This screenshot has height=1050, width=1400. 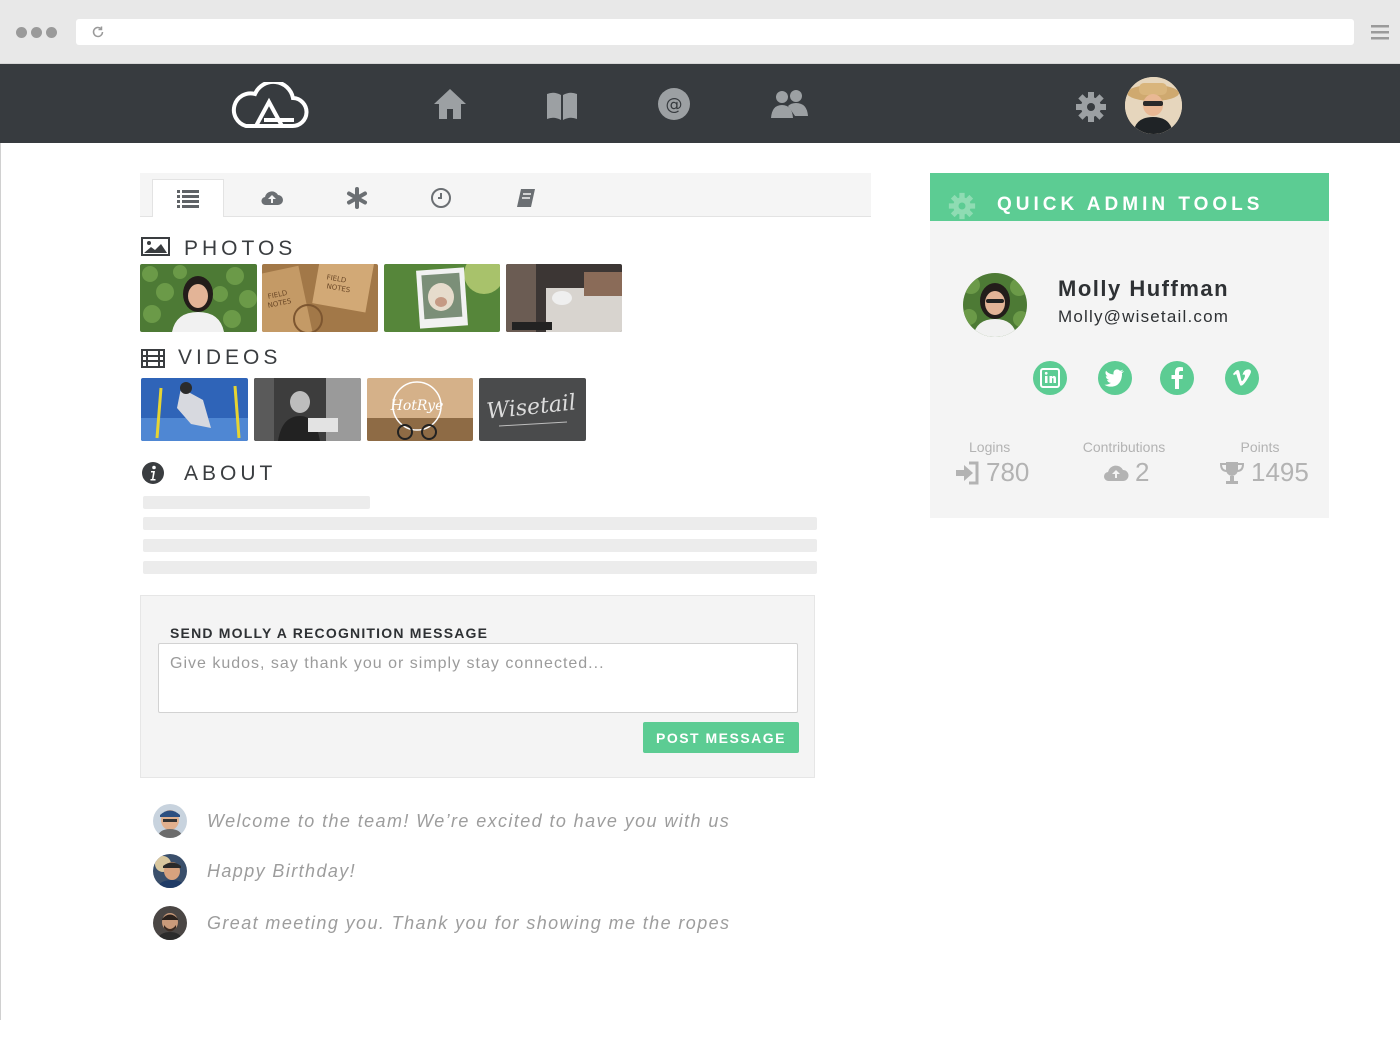 I want to click on profile-avatar, so click(x=995, y=305).